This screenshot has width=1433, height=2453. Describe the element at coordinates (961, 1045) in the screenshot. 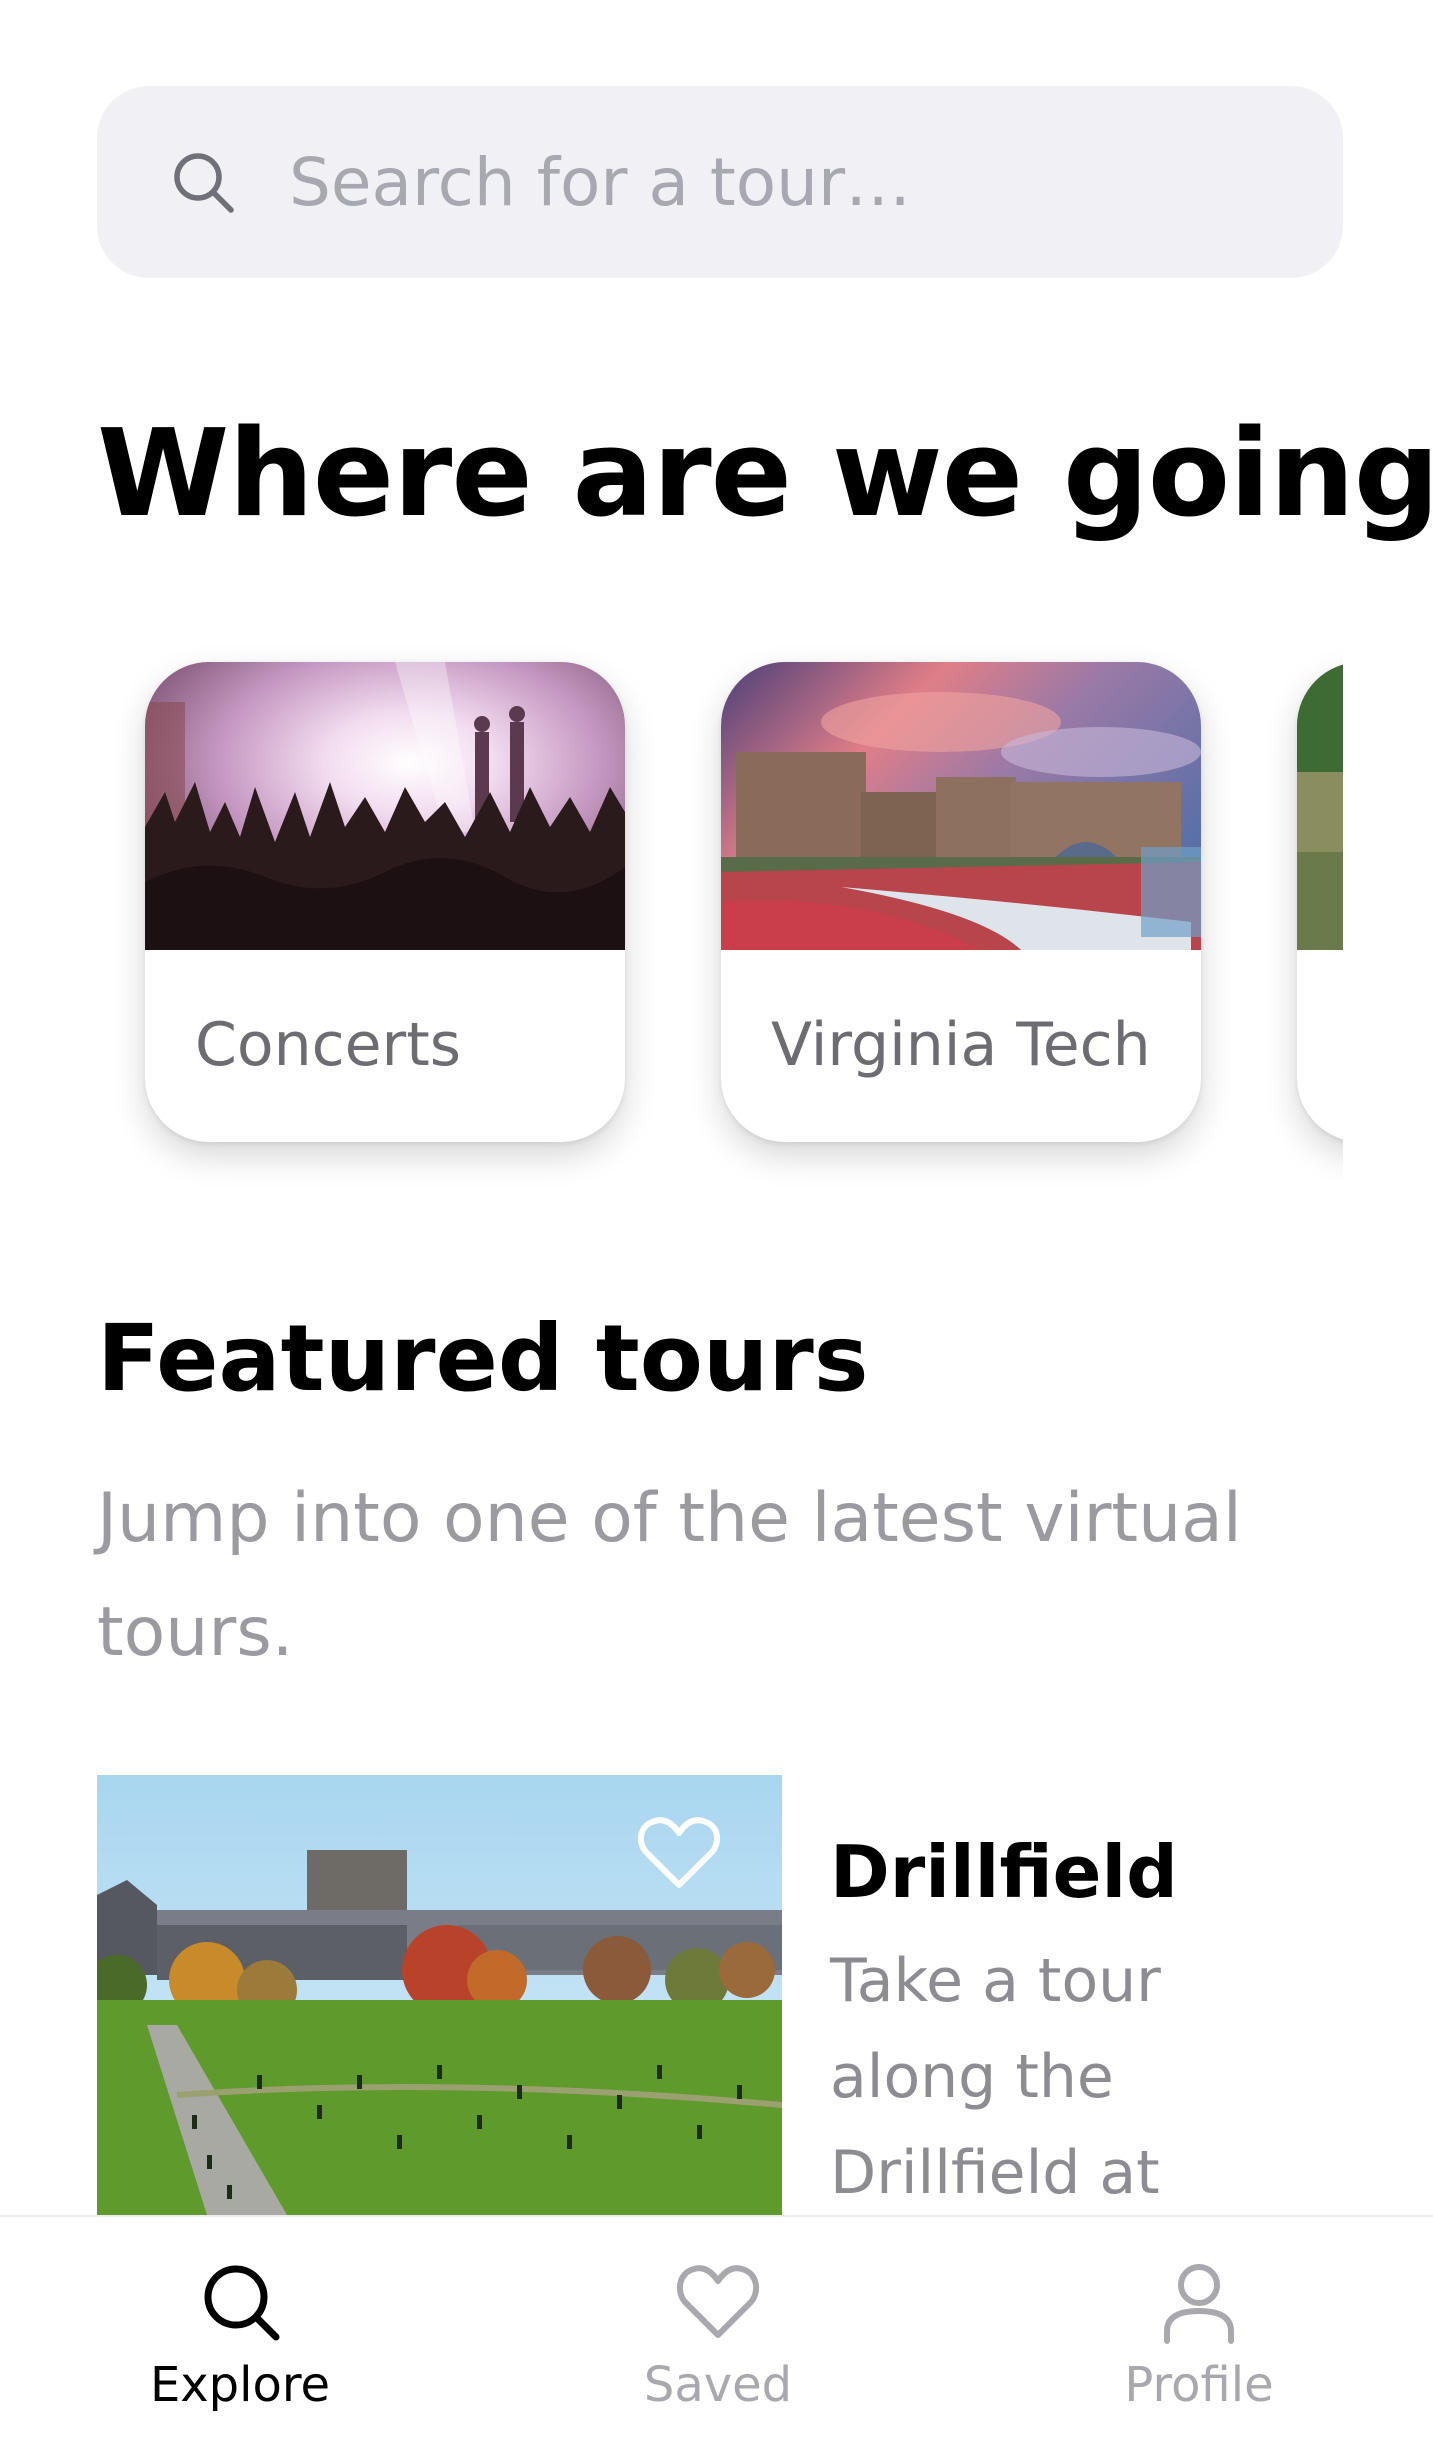

I see `category-label: Virginia Tech` at that location.